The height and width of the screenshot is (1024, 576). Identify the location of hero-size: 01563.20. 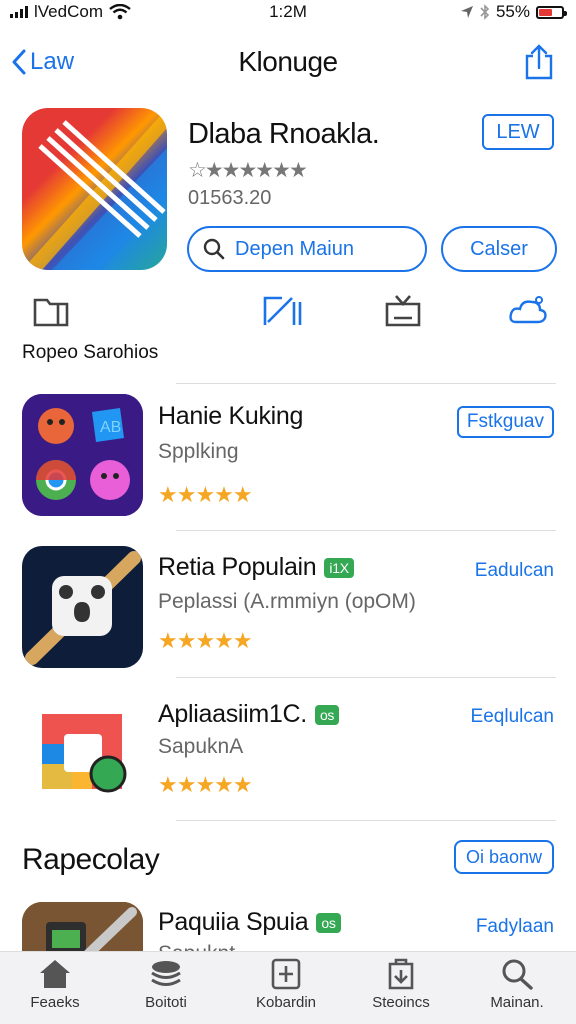
(230, 198).